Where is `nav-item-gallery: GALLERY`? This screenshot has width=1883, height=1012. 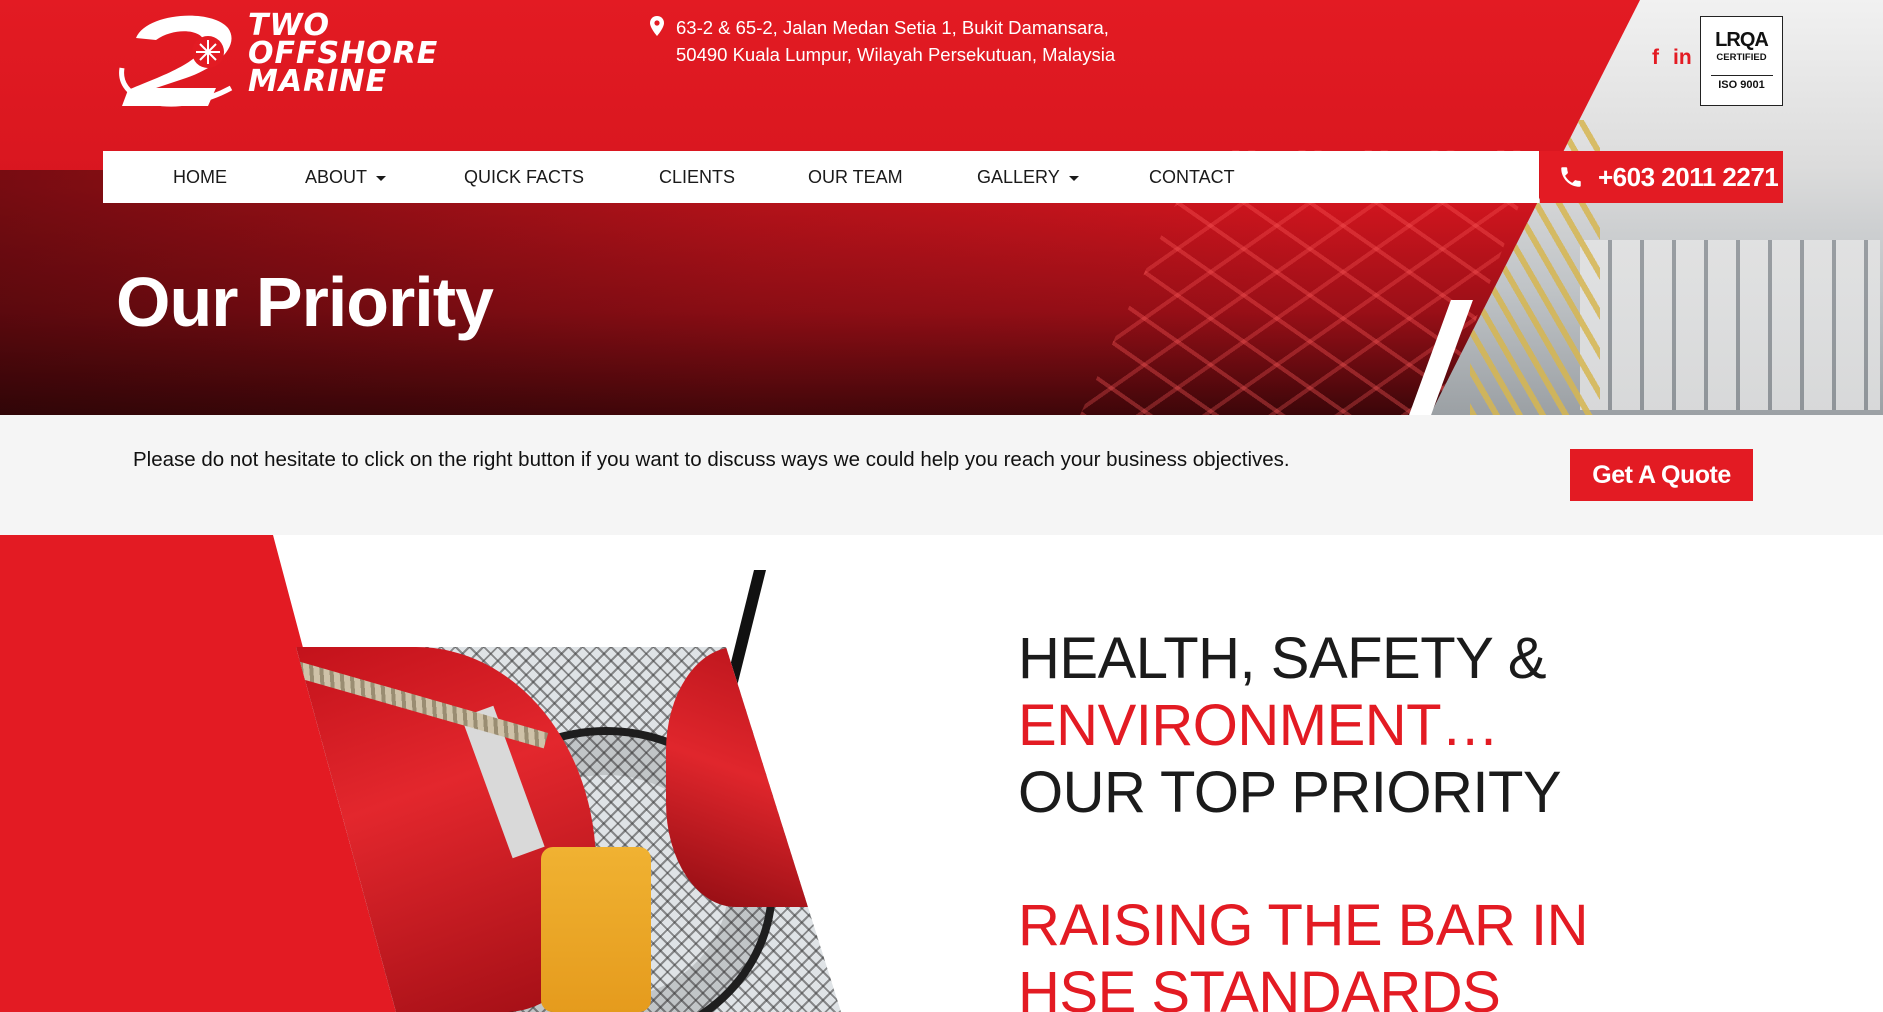 nav-item-gallery: GALLERY is located at coordinates (1028, 177).